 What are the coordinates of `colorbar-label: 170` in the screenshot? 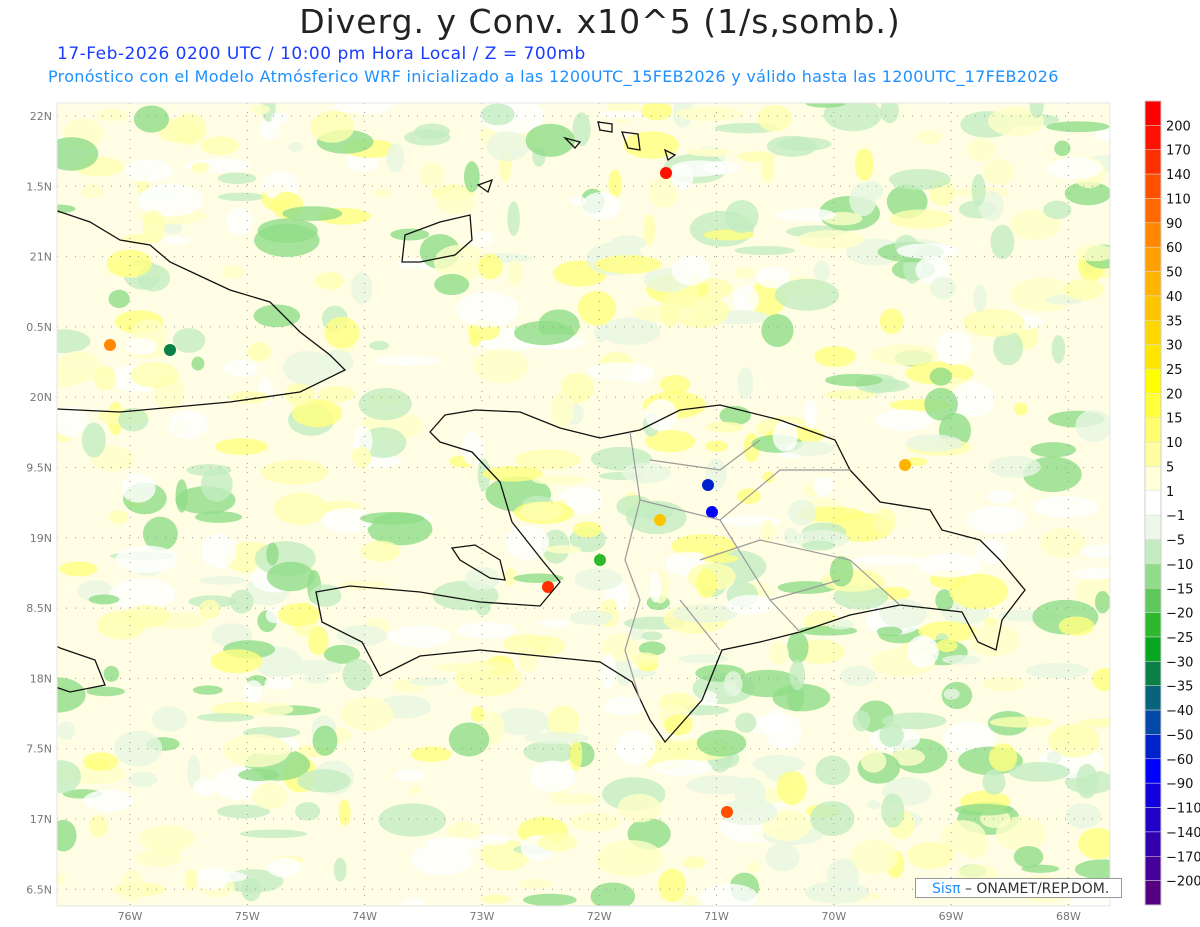 It's located at (1178, 151).